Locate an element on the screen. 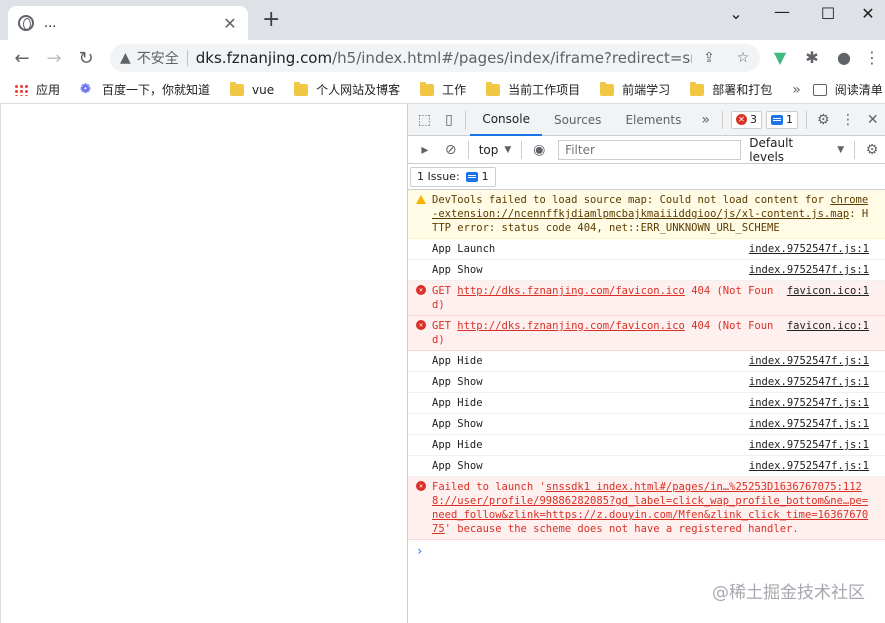  message-count-badge: 1 is located at coordinates (782, 119).